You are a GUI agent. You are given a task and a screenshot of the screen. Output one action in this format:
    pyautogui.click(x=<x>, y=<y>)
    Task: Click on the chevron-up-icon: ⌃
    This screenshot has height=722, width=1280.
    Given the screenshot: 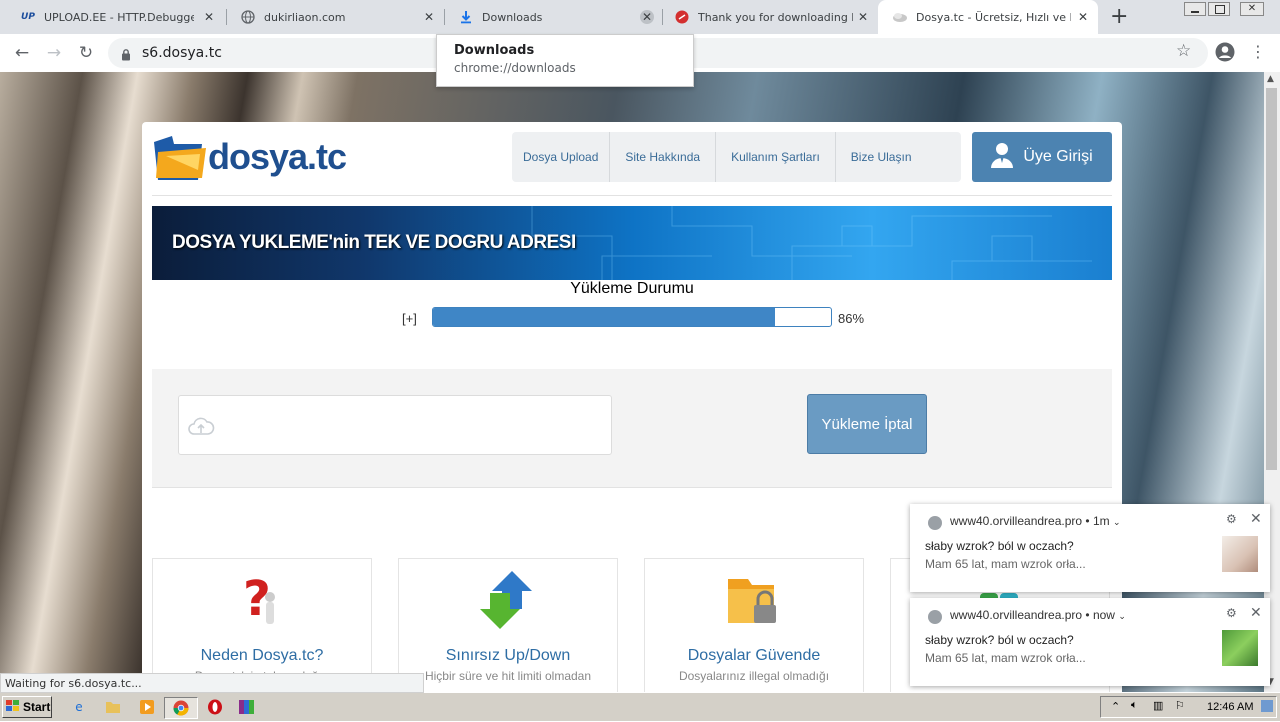 What is the action you would take?
    pyautogui.click(x=1115, y=706)
    